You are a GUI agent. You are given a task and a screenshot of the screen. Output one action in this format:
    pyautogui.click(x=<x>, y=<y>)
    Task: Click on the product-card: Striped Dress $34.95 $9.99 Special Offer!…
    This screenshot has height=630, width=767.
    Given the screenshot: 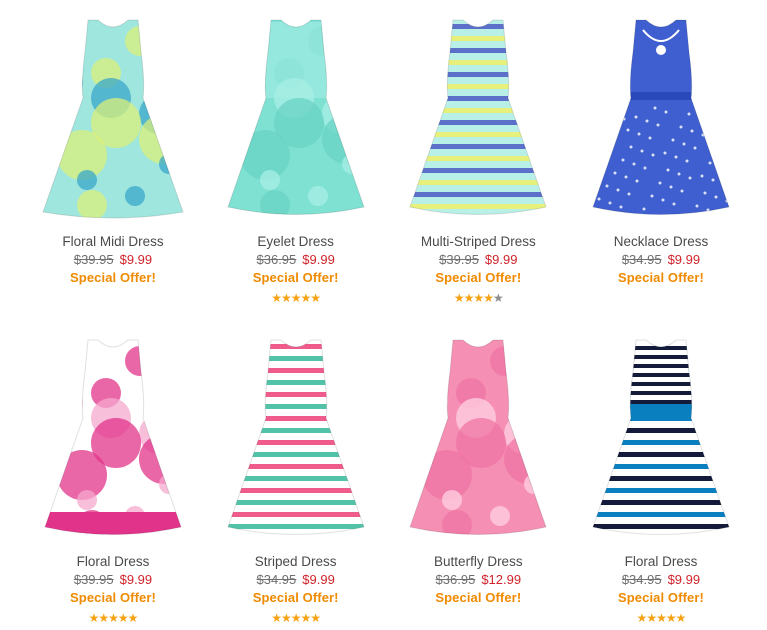 What is the action you would take?
    pyautogui.click(x=296, y=478)
    